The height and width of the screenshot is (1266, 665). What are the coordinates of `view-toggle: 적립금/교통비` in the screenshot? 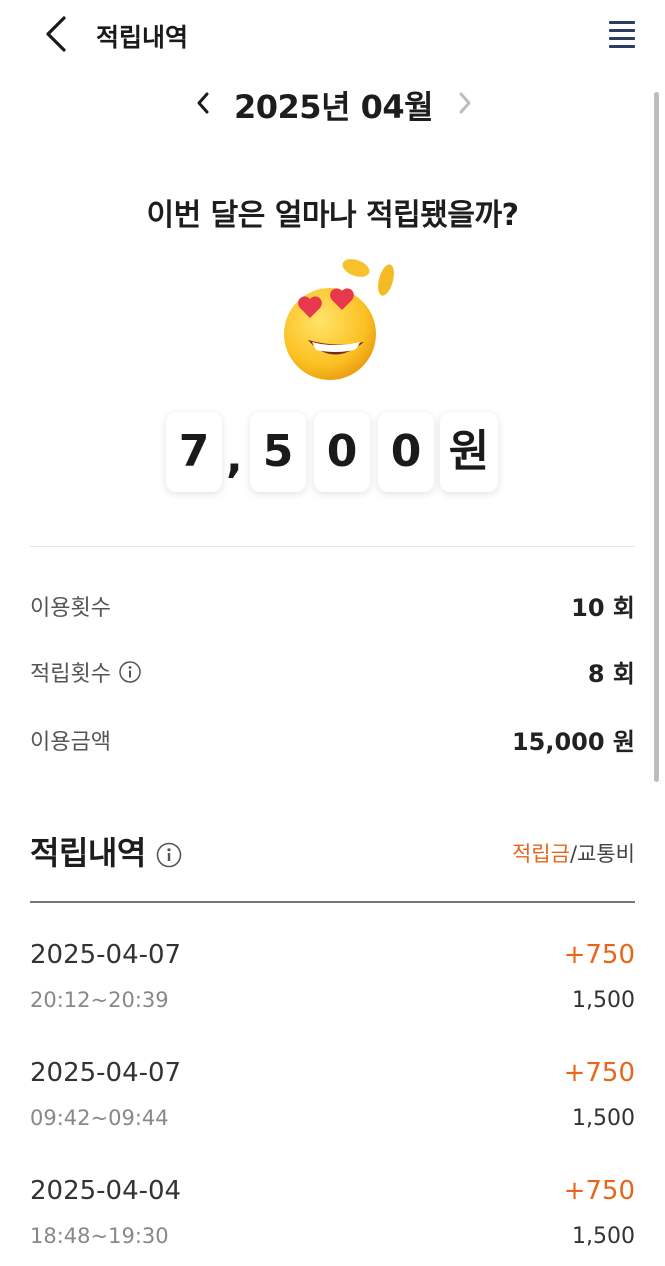 It's located at (573, 853).